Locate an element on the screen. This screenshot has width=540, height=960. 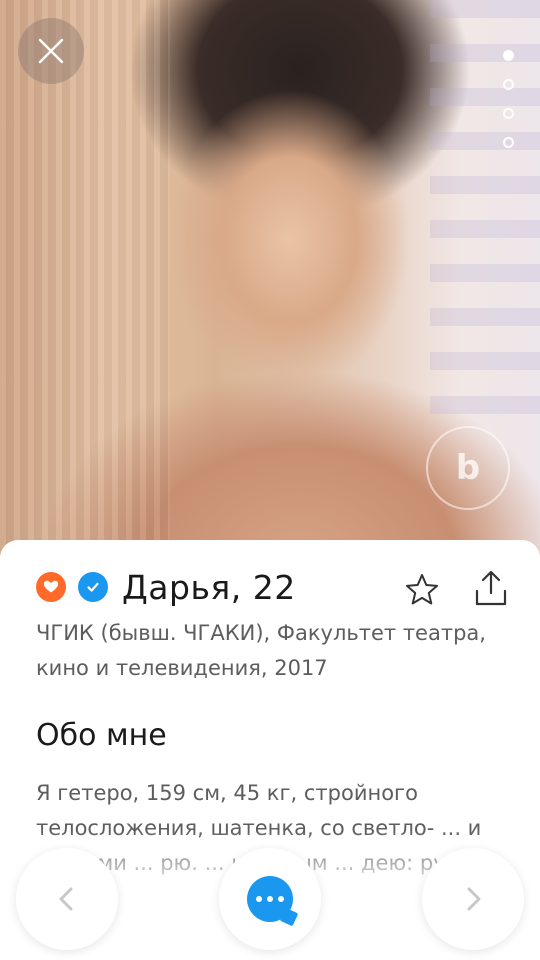
share-icon is located at coordinates (491, 589).